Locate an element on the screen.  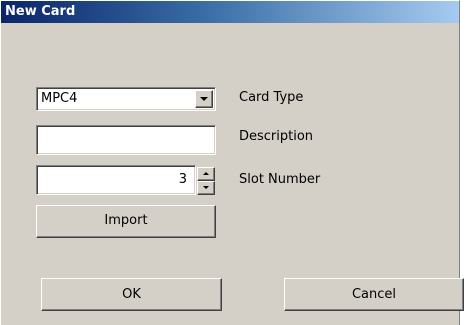
arrow-up-icon is located at coordinates (206, 173).